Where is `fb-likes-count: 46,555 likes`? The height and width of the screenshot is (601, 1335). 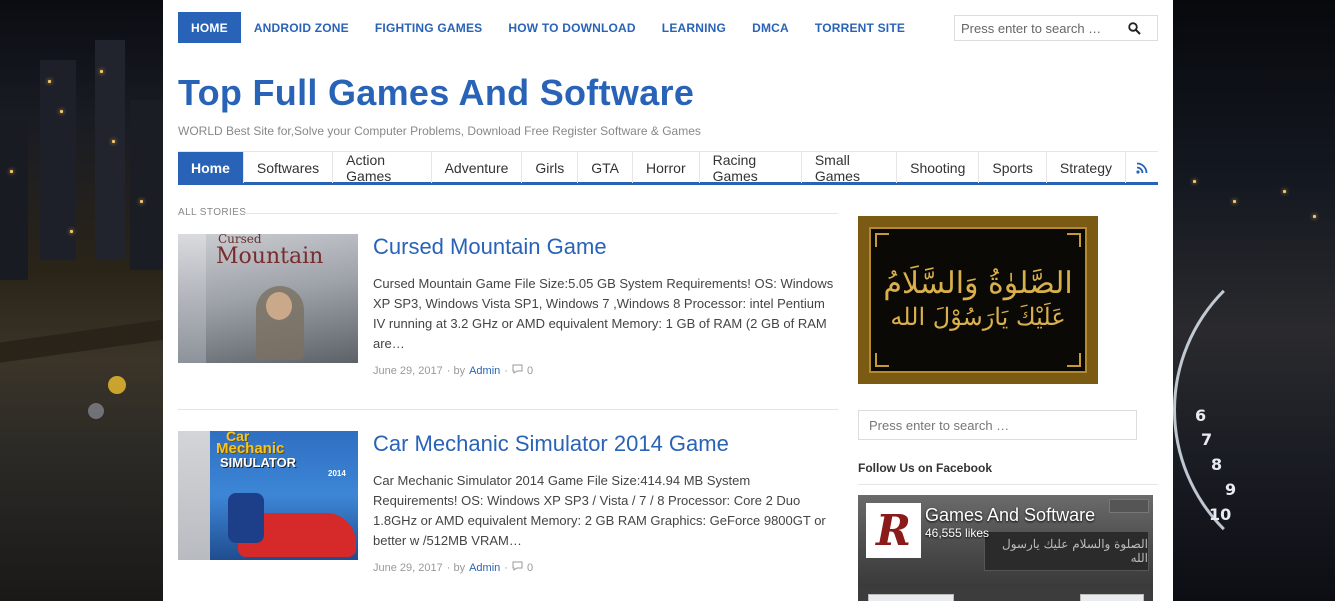 fb-likes-count: 46,555 likes is located at coordinates (957, 533).